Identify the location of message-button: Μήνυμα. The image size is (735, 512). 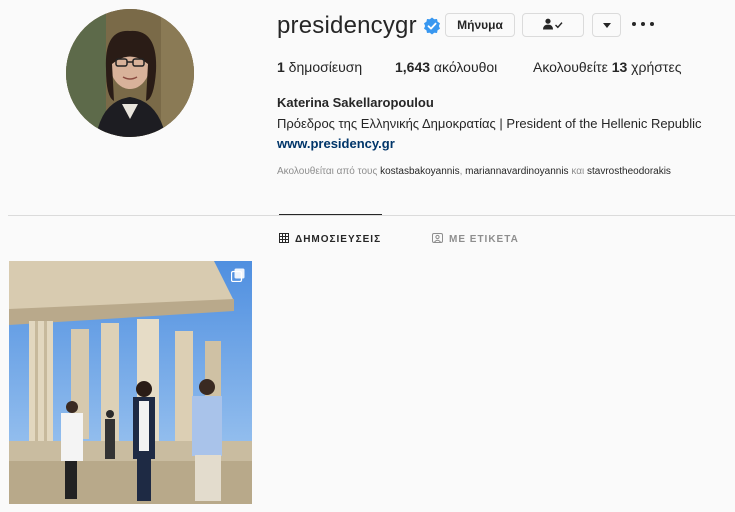
(480, 25).